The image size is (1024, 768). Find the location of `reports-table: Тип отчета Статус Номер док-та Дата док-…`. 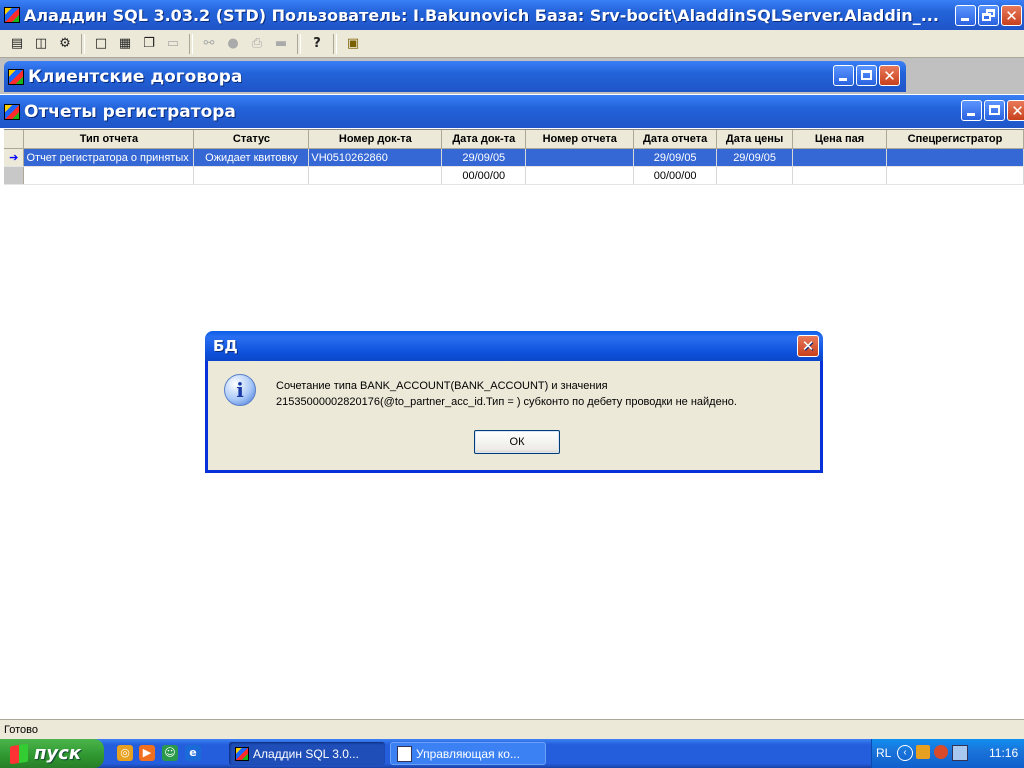

reports-table: Тип отчета Статус Номер док-та Дата док-… is located at coordinates (514, 157).